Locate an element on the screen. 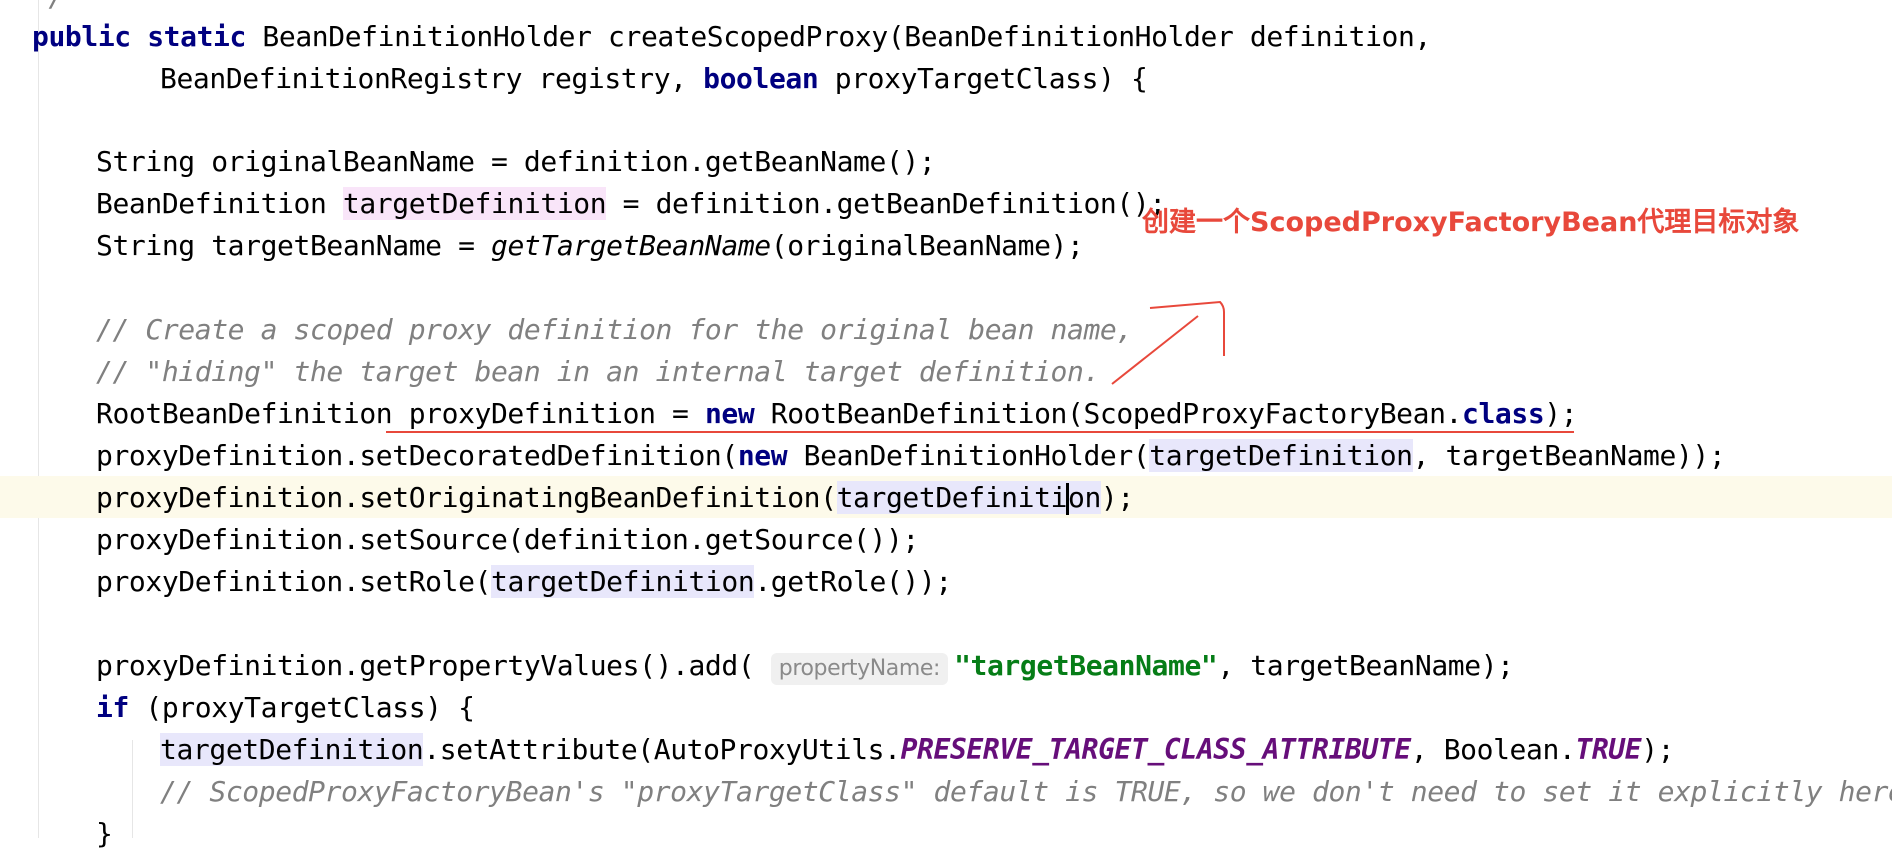 Image resolution: width=1892 pixels, height=855 pixels. variable-write-highlight: targetDefinition is located at coordinates (474, 203).